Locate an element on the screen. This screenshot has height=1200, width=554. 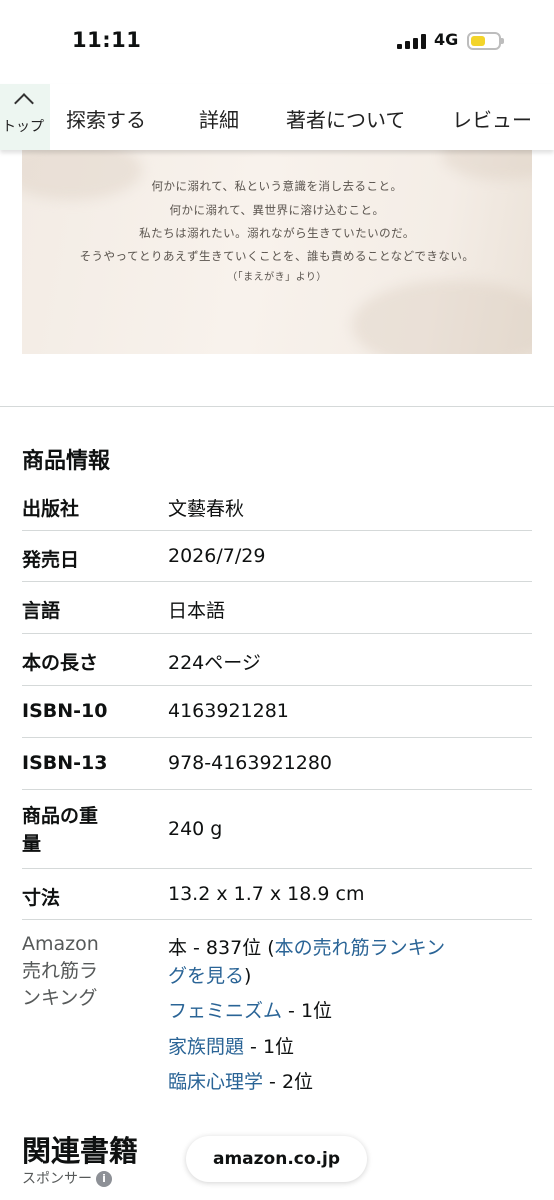
category-rank: フェミニズム - 1位 is located at coordinates (250, 1009).